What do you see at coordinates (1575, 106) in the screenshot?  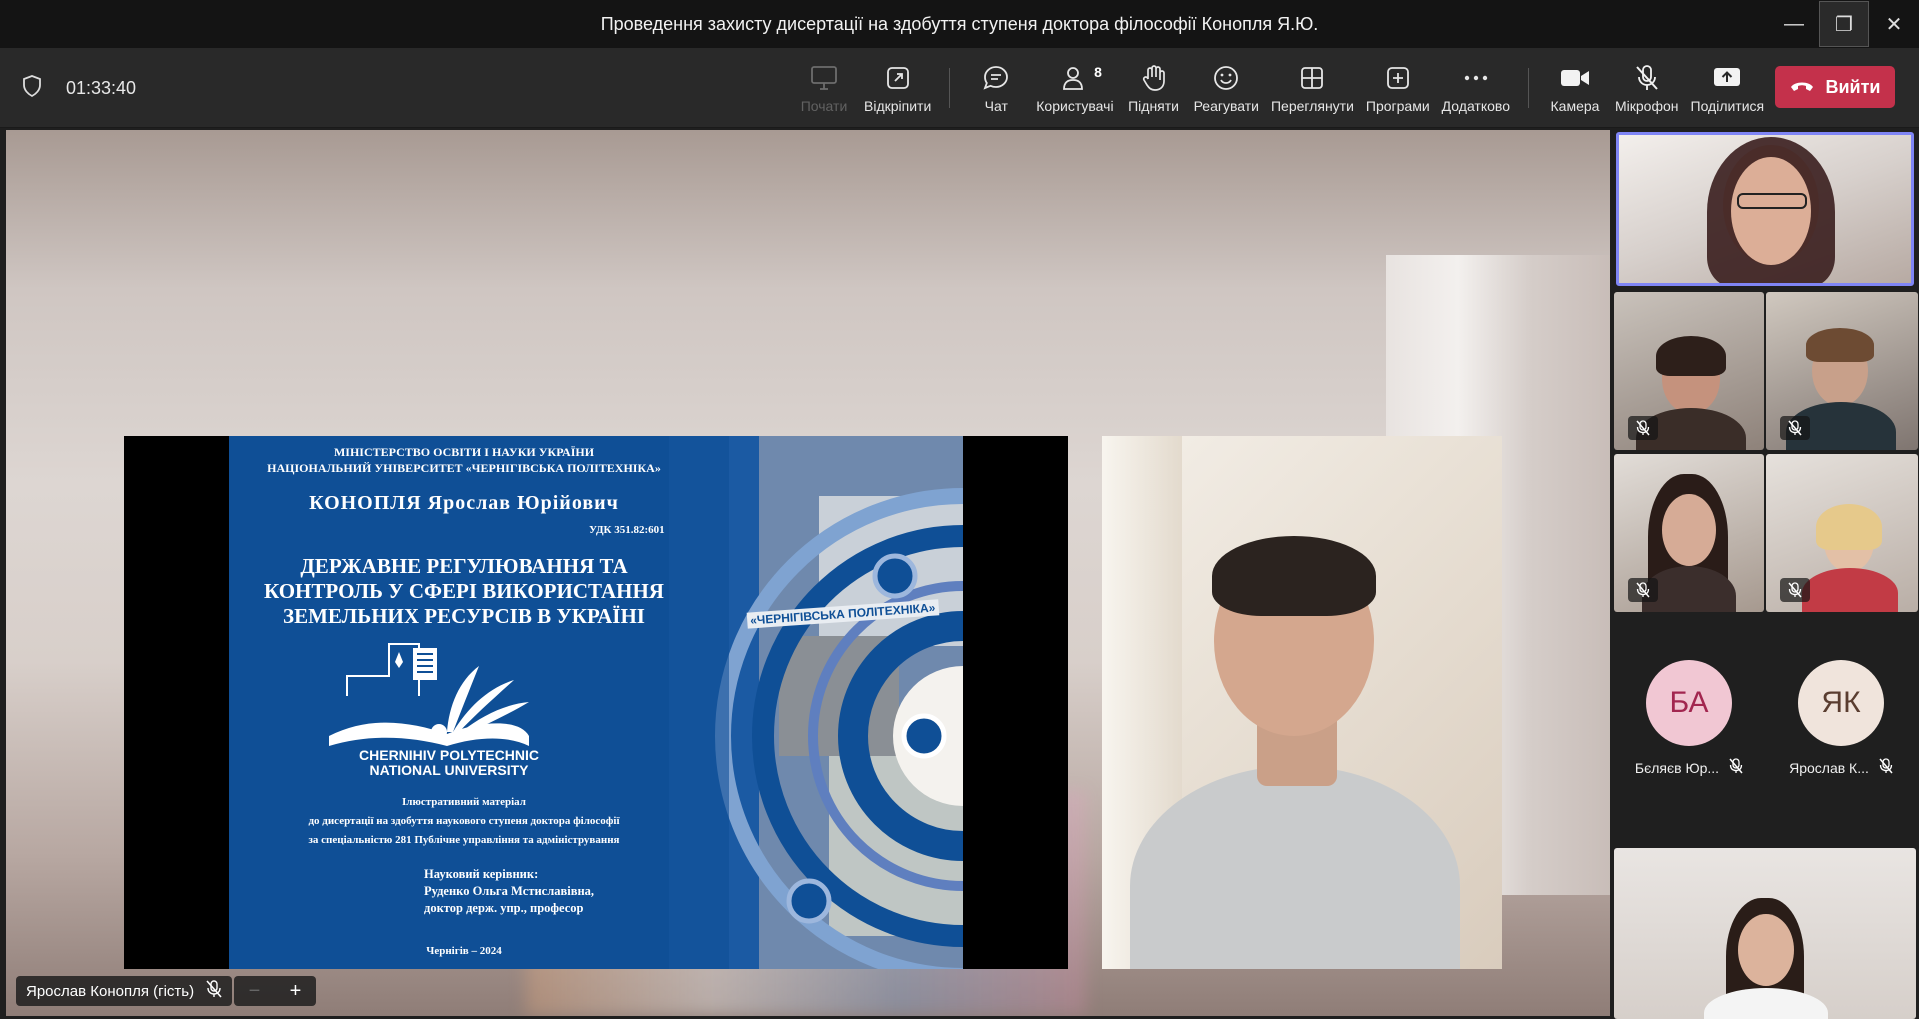 I see `camera-label: Камера` at bounding box center [1575, 106].